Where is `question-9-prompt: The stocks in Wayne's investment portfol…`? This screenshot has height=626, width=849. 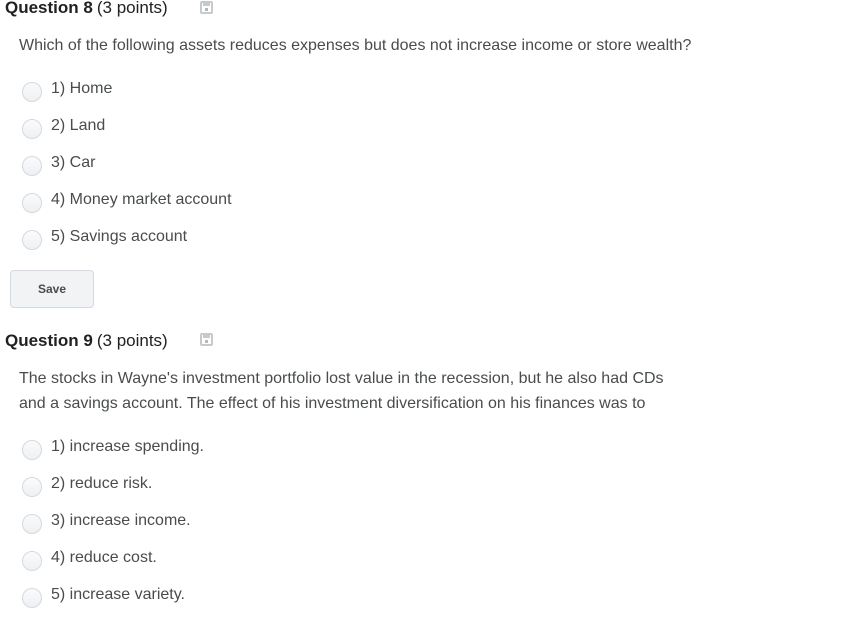 question-9-prompt: The stocks in Wayne's investment portfol… is located at coordinates (341, 391).